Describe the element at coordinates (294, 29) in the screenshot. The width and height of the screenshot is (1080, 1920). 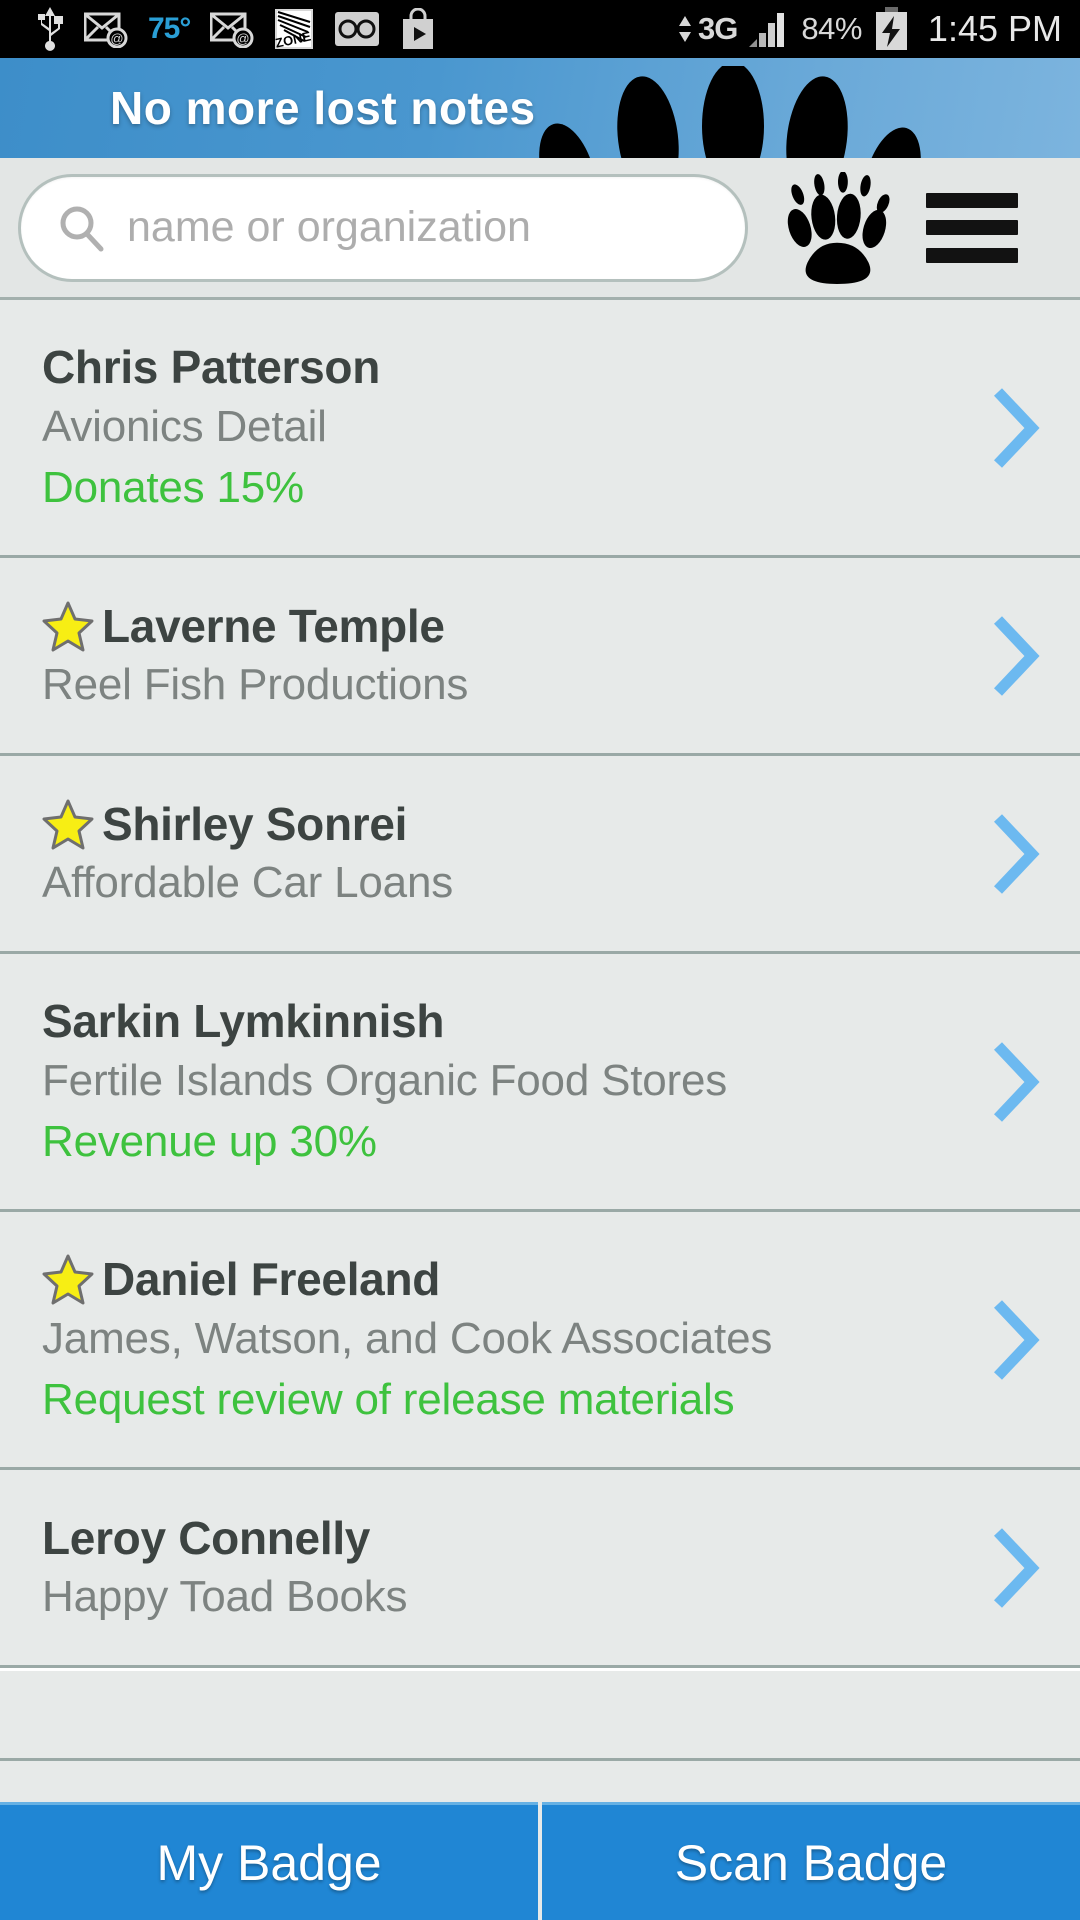
I see `zone-icon: ZONE` at that location.